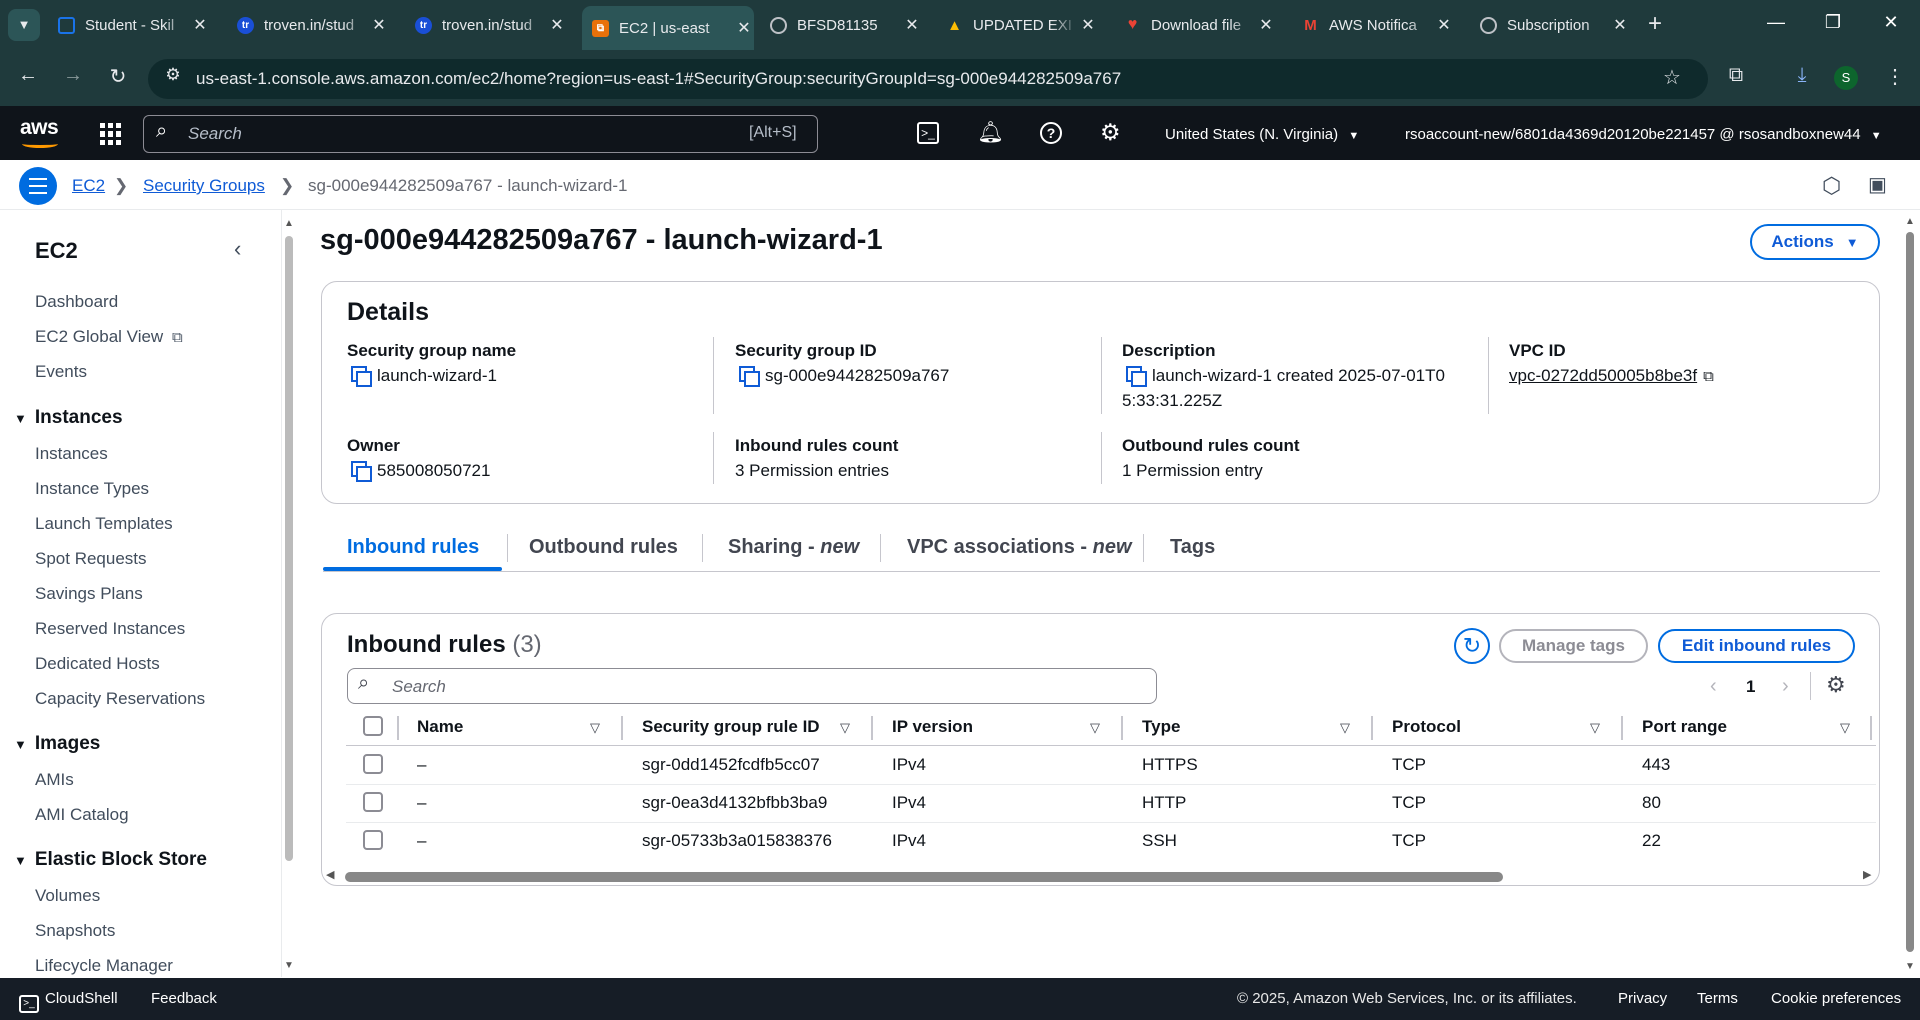  I want to click on notifications-bell-icon: 🔔︎, so click(990, 133).